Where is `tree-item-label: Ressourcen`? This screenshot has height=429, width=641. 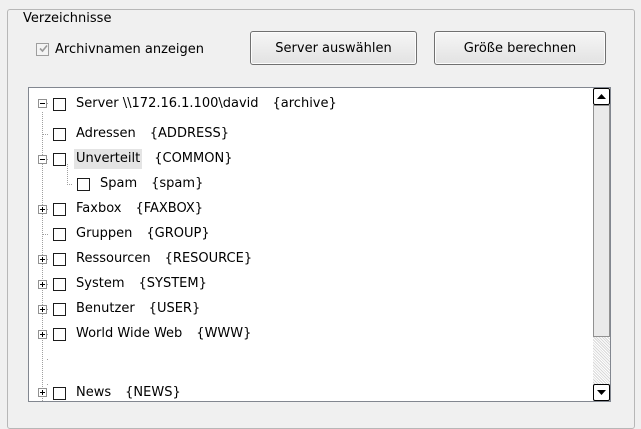 tree-item-label: Ressourcen is located at coordinates (113, 258).